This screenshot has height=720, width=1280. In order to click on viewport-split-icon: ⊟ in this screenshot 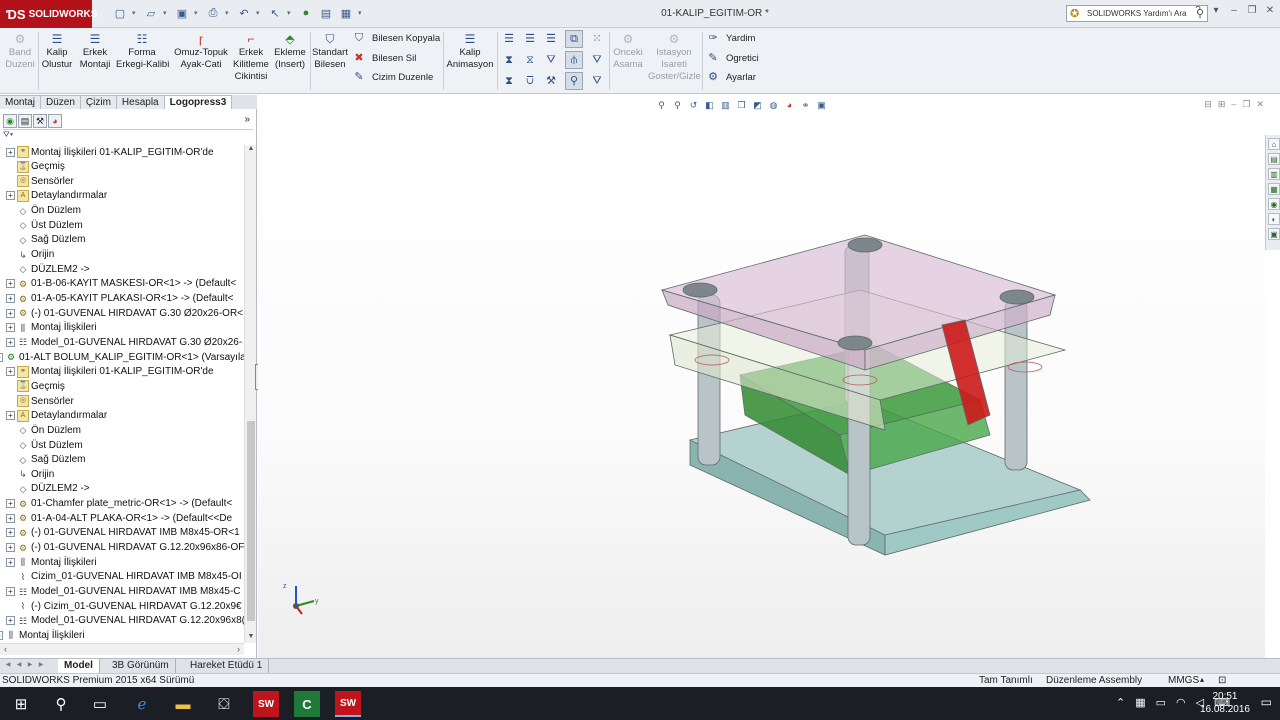, I will do `click(1208, 104)`.